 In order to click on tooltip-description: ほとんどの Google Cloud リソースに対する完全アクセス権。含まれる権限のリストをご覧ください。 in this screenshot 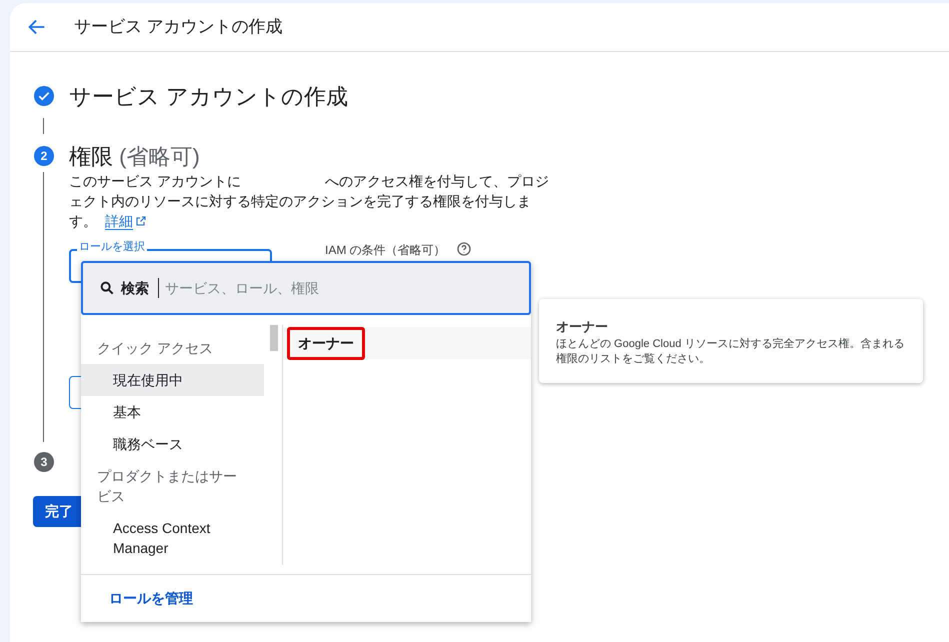, I will do `click(731, 351)`.